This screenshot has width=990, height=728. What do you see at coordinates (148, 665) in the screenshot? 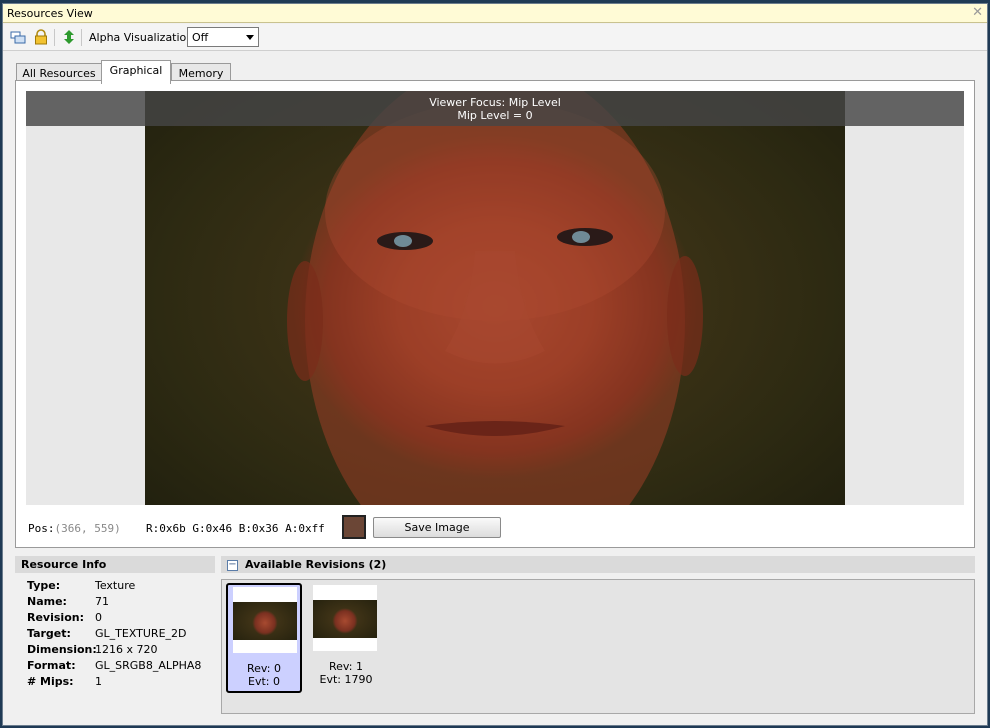
I see `info-value: GL_SRGB8_ALPHA8` at bounding box center [148, 665].